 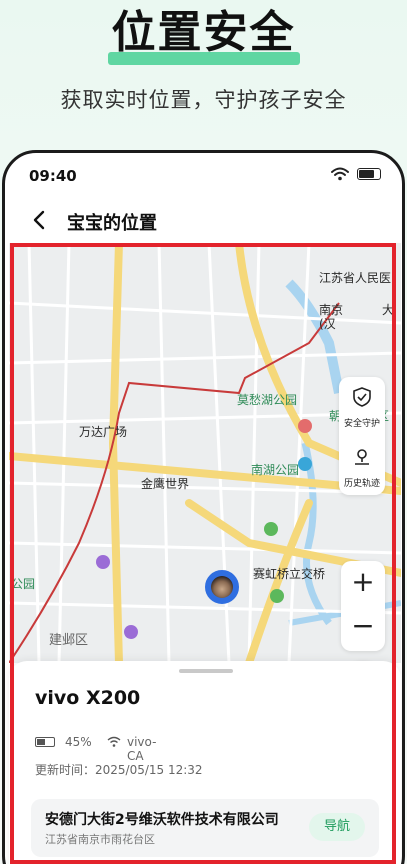 I want to click on map-label-hospital: 江苏省人民医, so click(x=355, y=278).